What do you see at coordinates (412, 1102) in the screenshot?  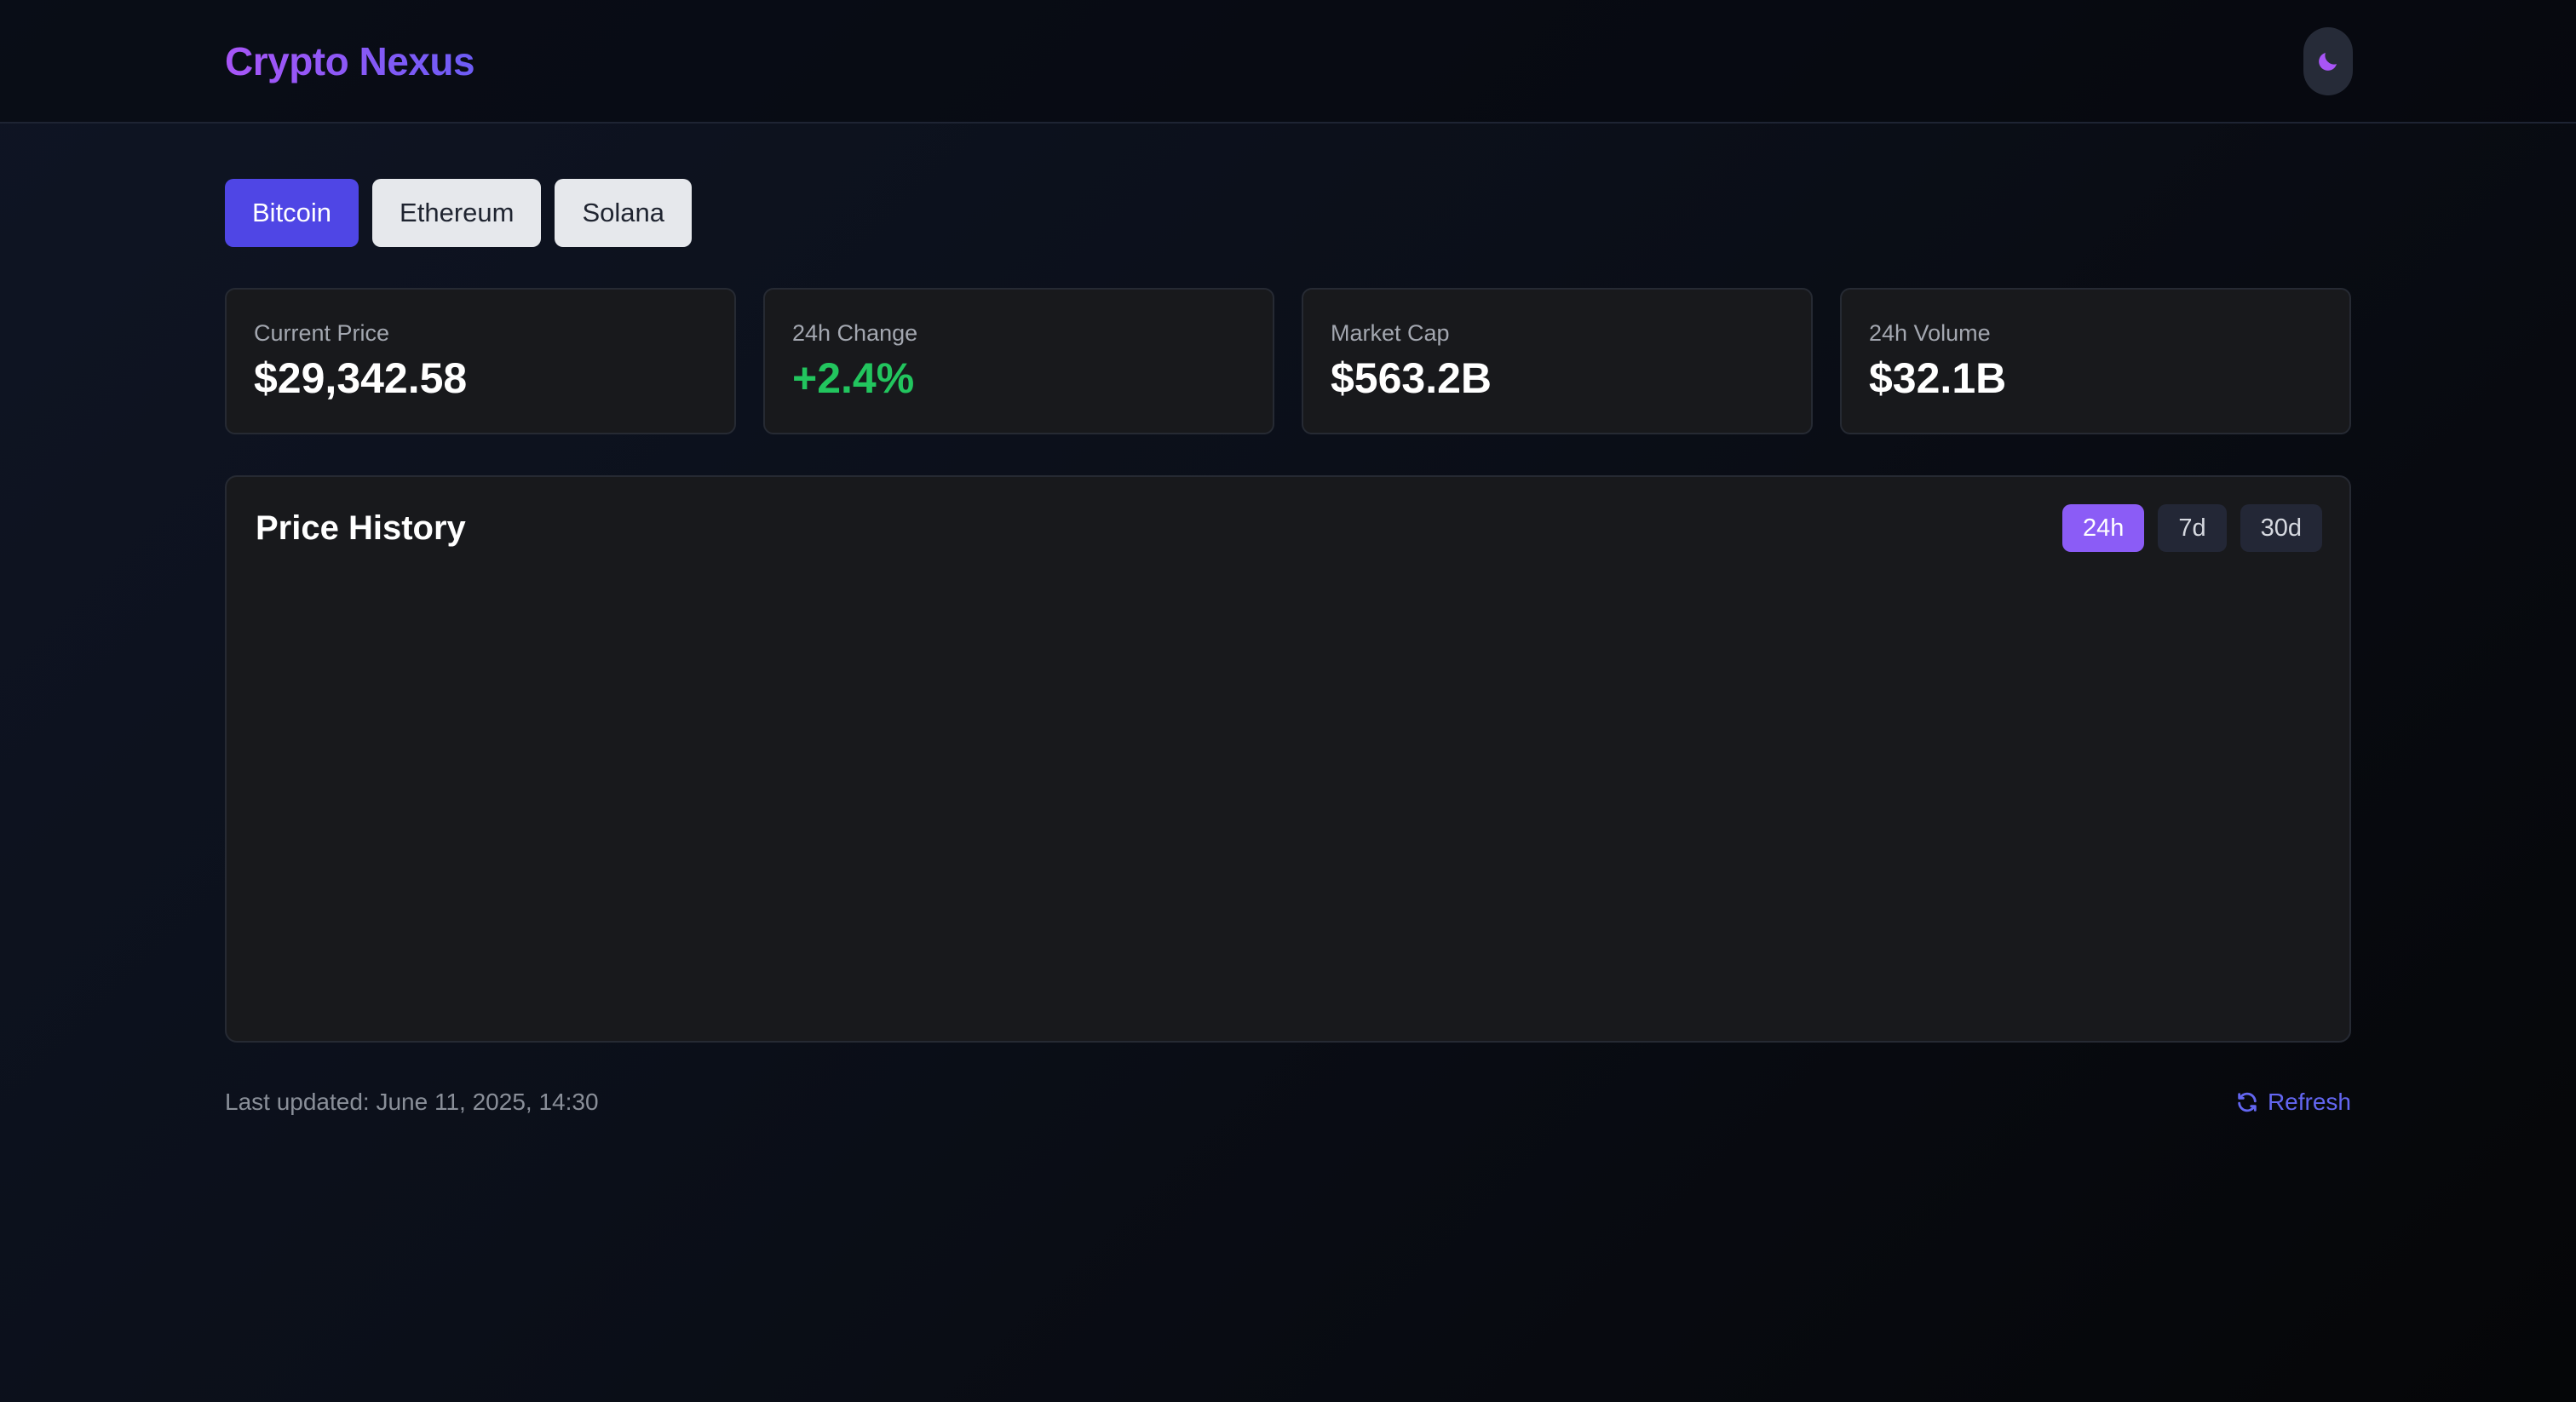 I see `last-updated-text: Last updated: June 11, 2025, 14:30` at bounding box center [412, 1102].